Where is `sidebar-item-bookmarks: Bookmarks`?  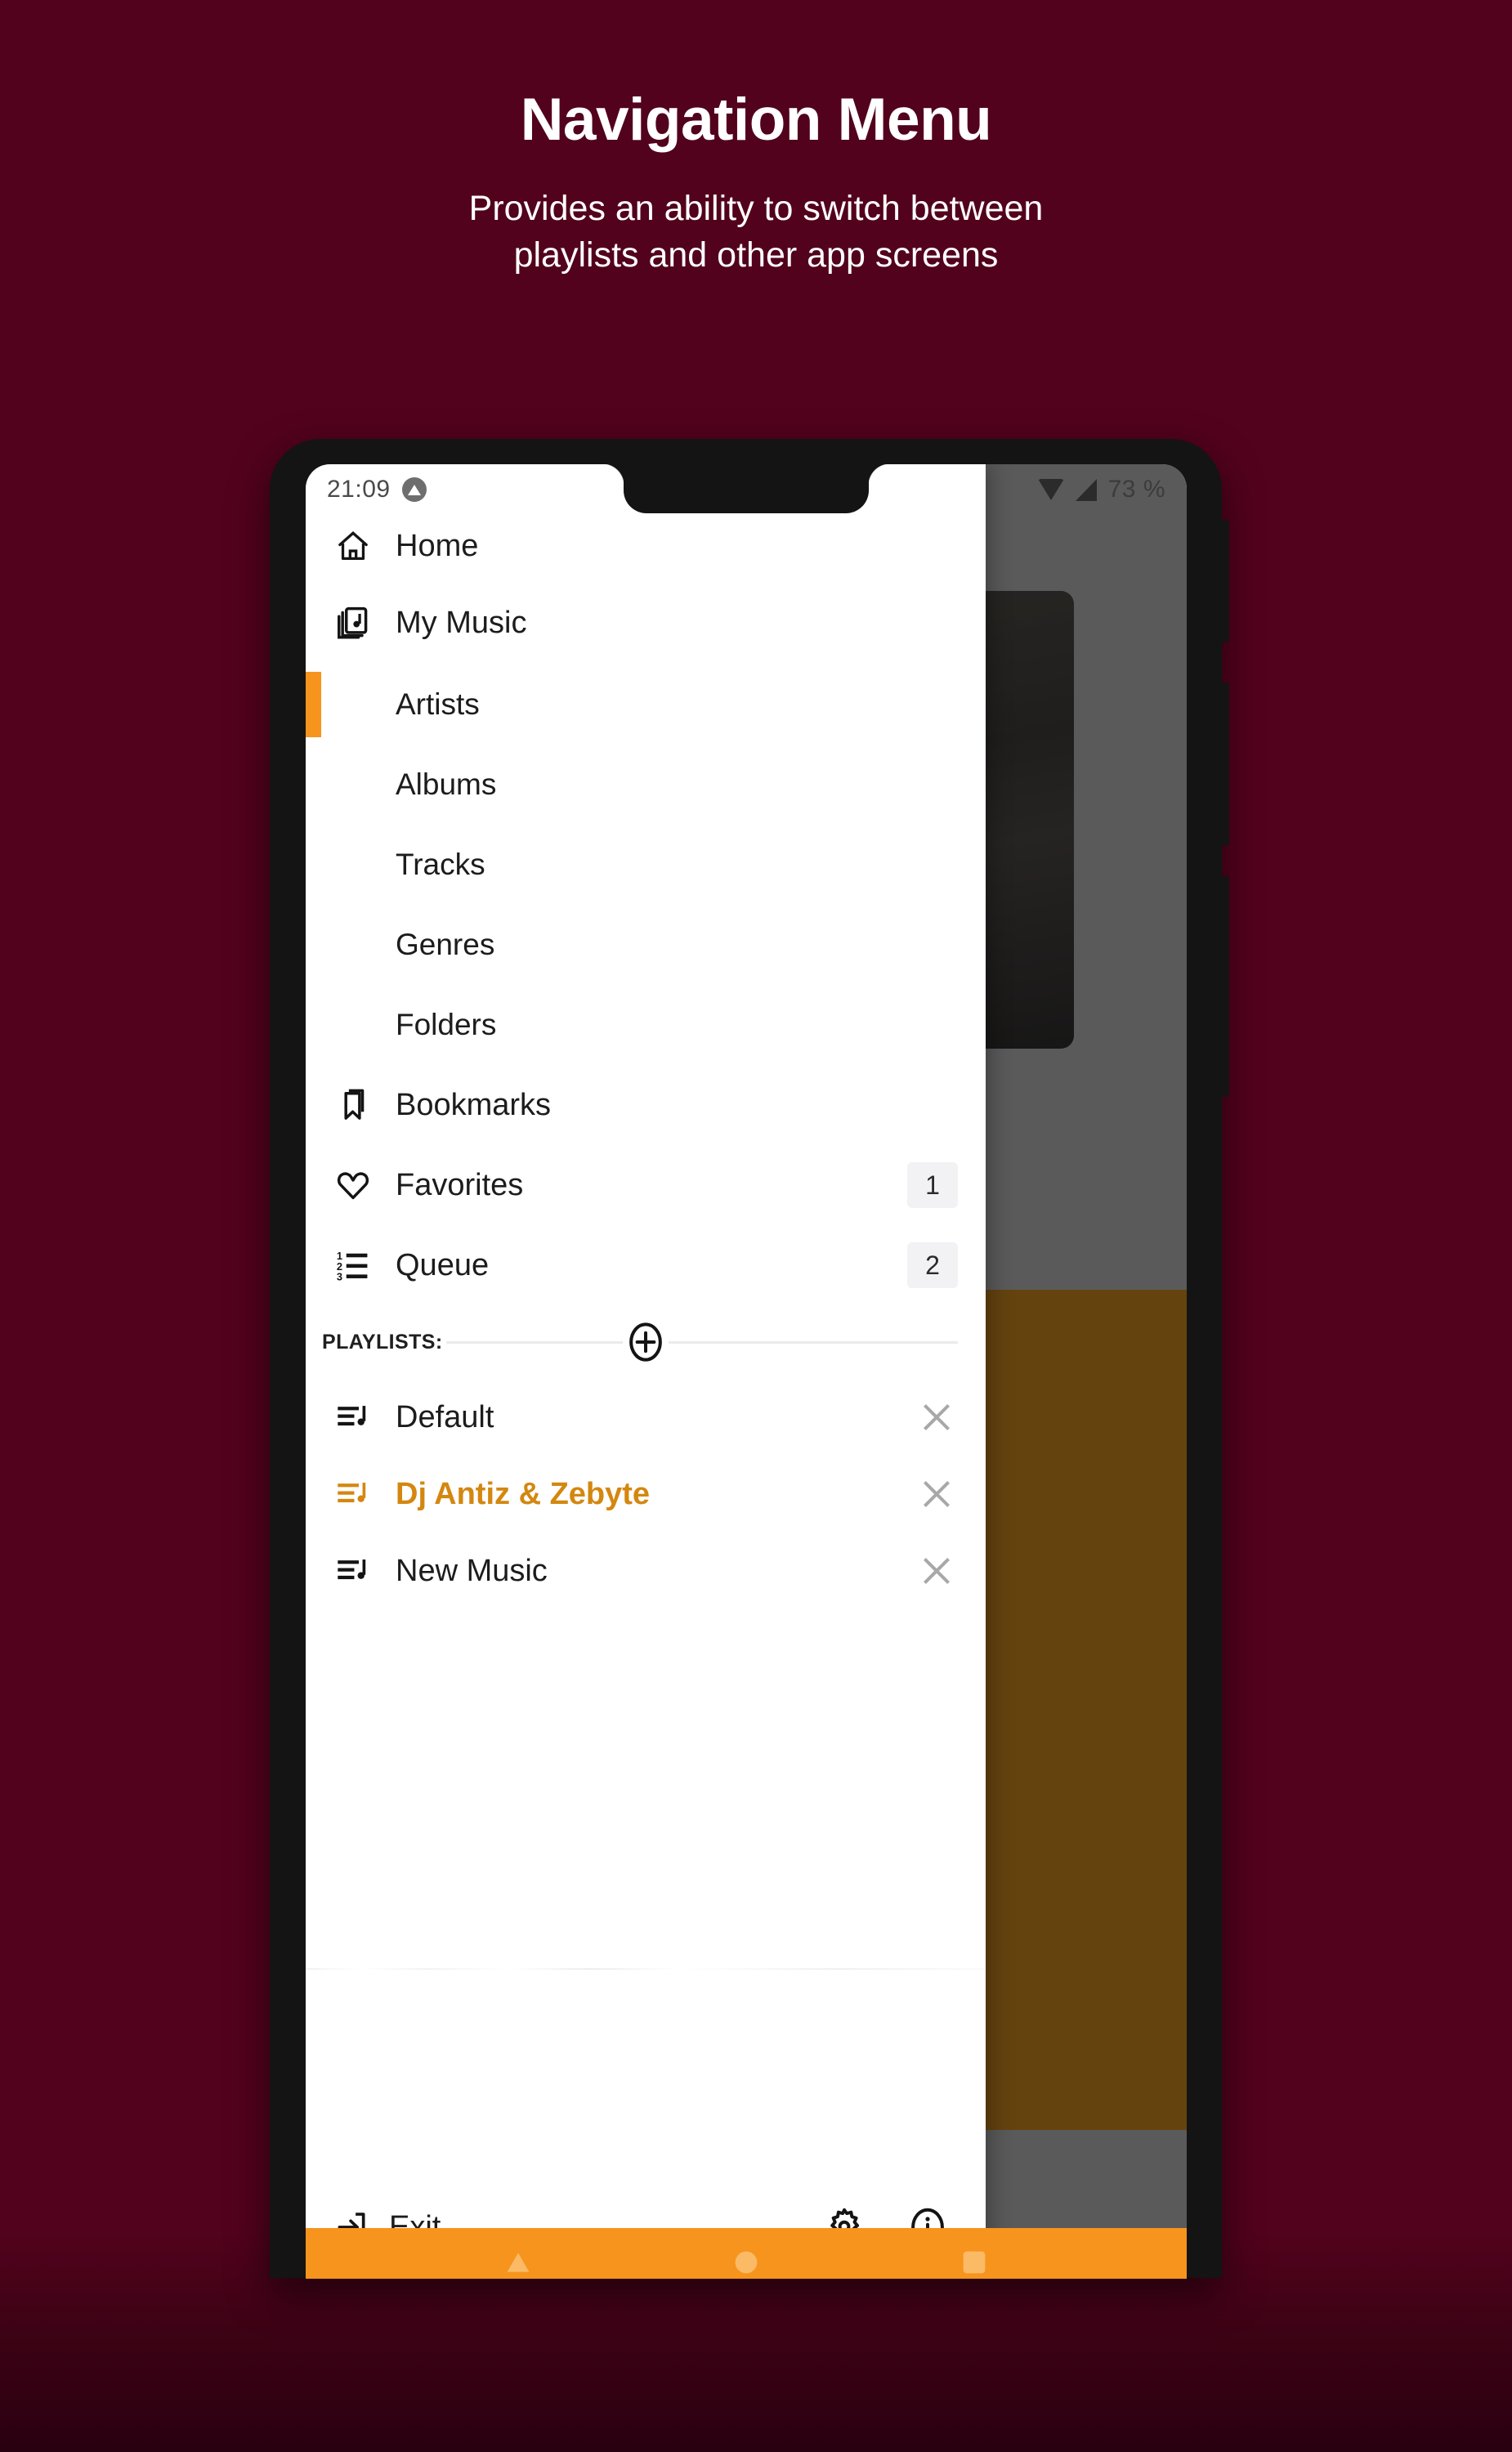 sidebar-item-bookmarks: Bookmarks is located at coordinates (646, 1105).